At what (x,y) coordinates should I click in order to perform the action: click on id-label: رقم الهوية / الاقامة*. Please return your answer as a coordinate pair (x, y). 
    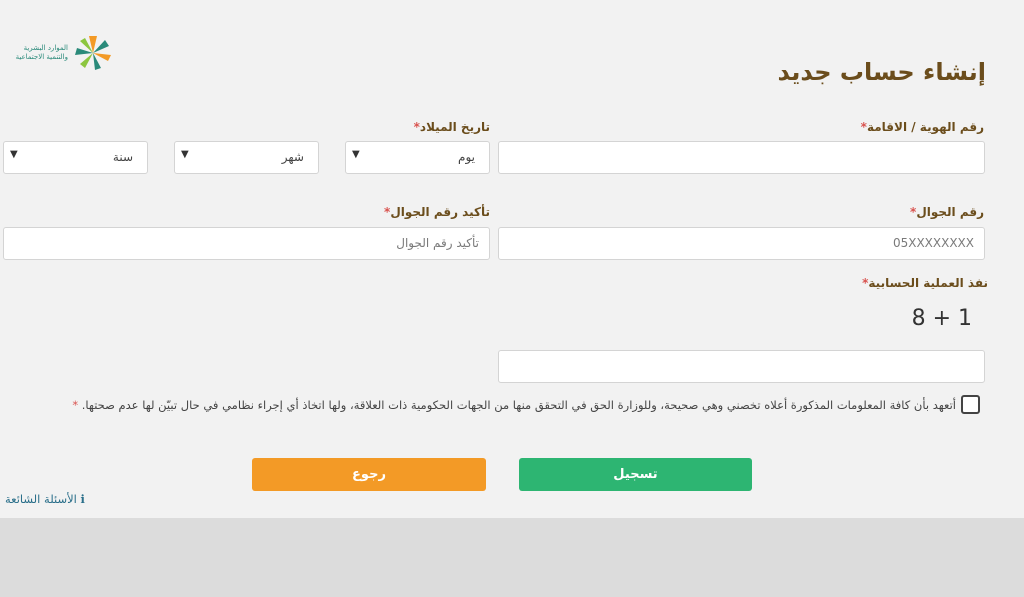
    Looking at the image, I should click on (922, 127).